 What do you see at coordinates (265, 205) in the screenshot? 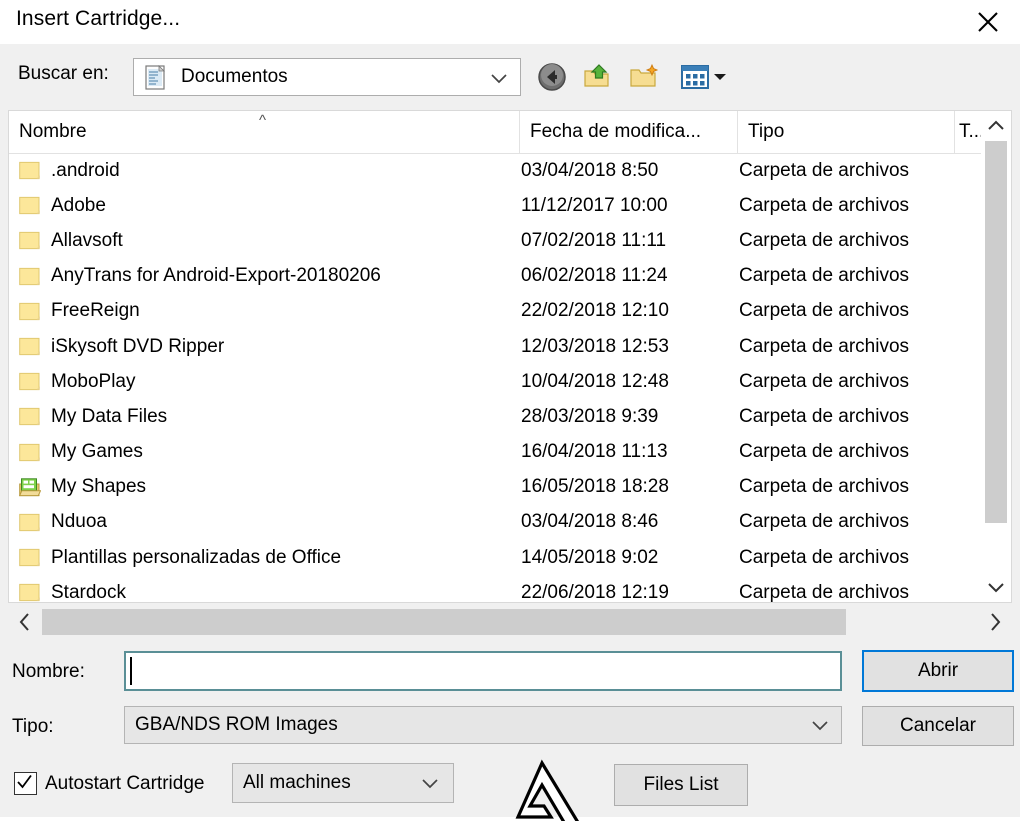
I see `file-name-cell: Adobe` at bounding box center [265, 205].